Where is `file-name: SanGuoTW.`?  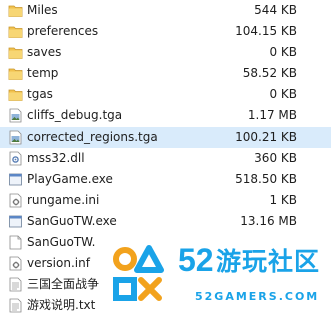 file-name: SanGuoTW. is located at coordinates (61, 242).